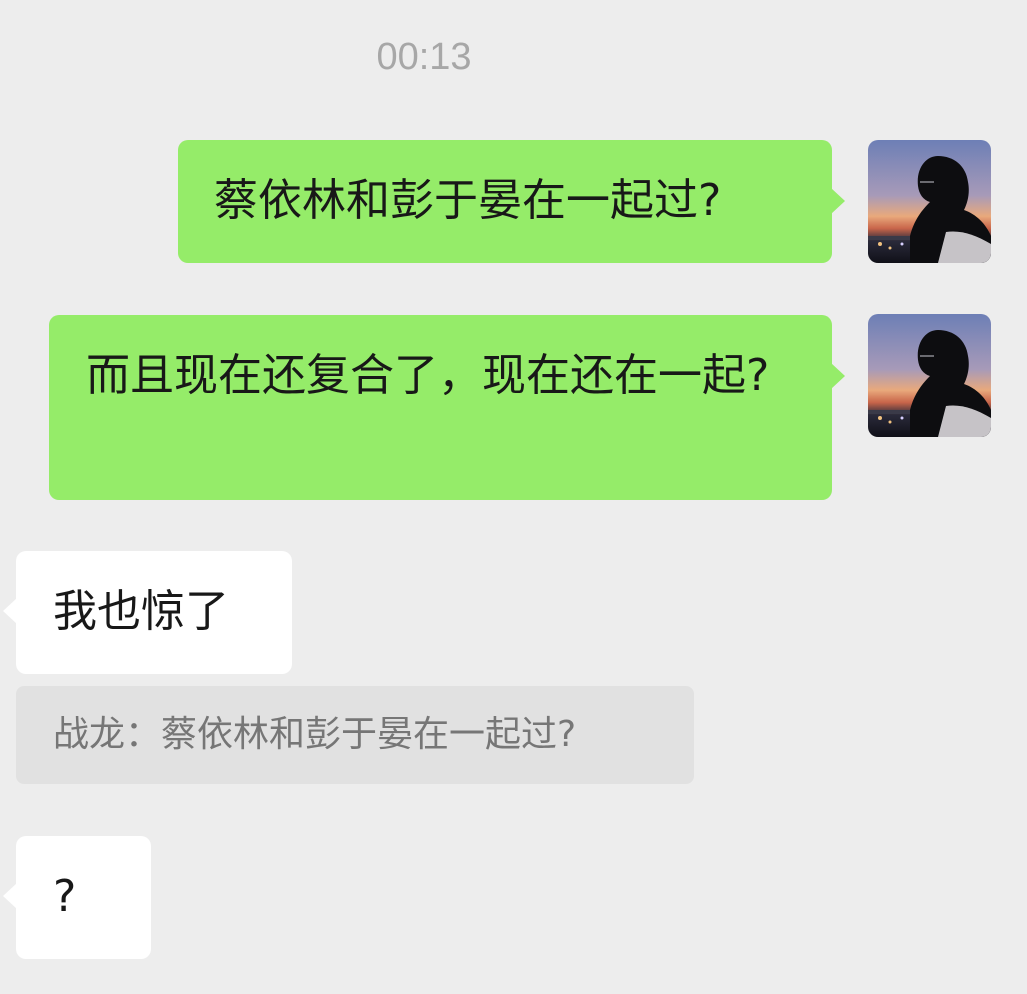 The image size is (1027, 994). I want to click on message-bubble-other: 我也惊了, so click(147, 612).